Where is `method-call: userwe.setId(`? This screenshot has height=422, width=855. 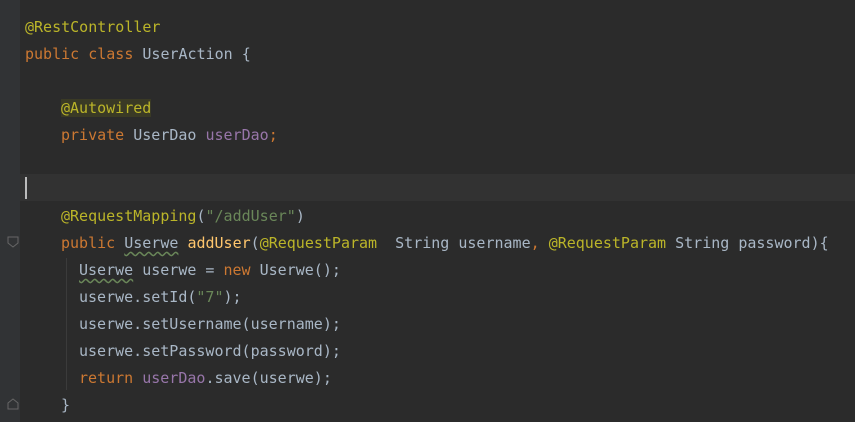 method-call: userwe.setId( is located at coordinates (138, 297).